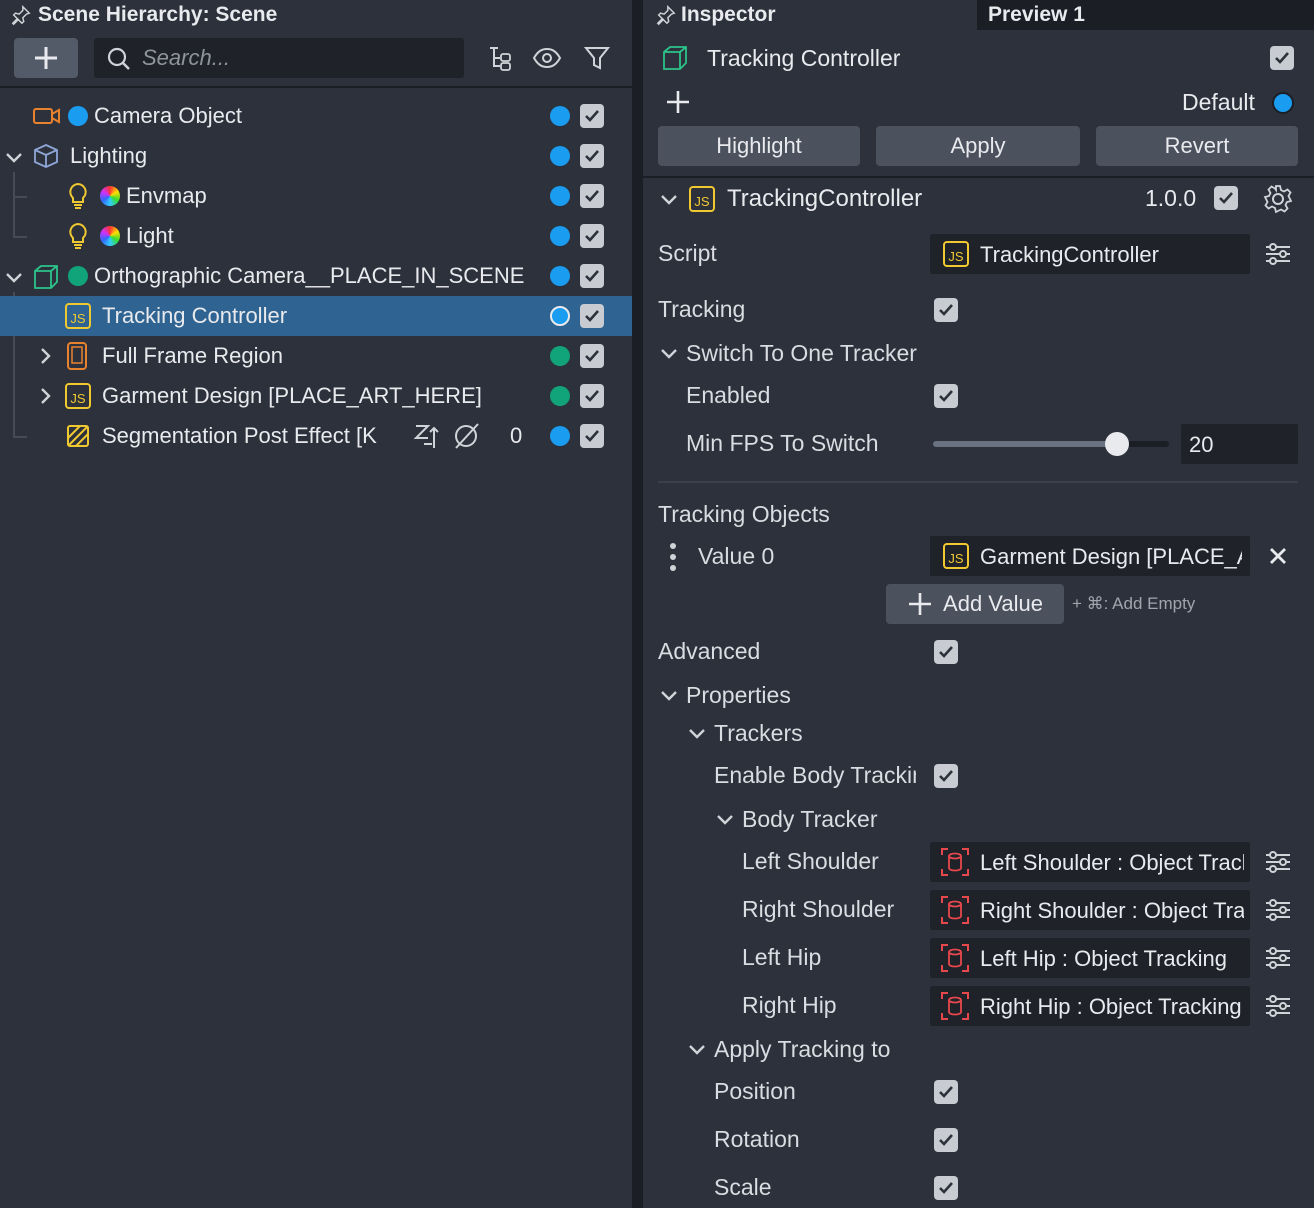  What do you see at coordinates (192, 355) in the screenshot?
I see `row-label: Full Frame Region` at bounding box center [192, 355].